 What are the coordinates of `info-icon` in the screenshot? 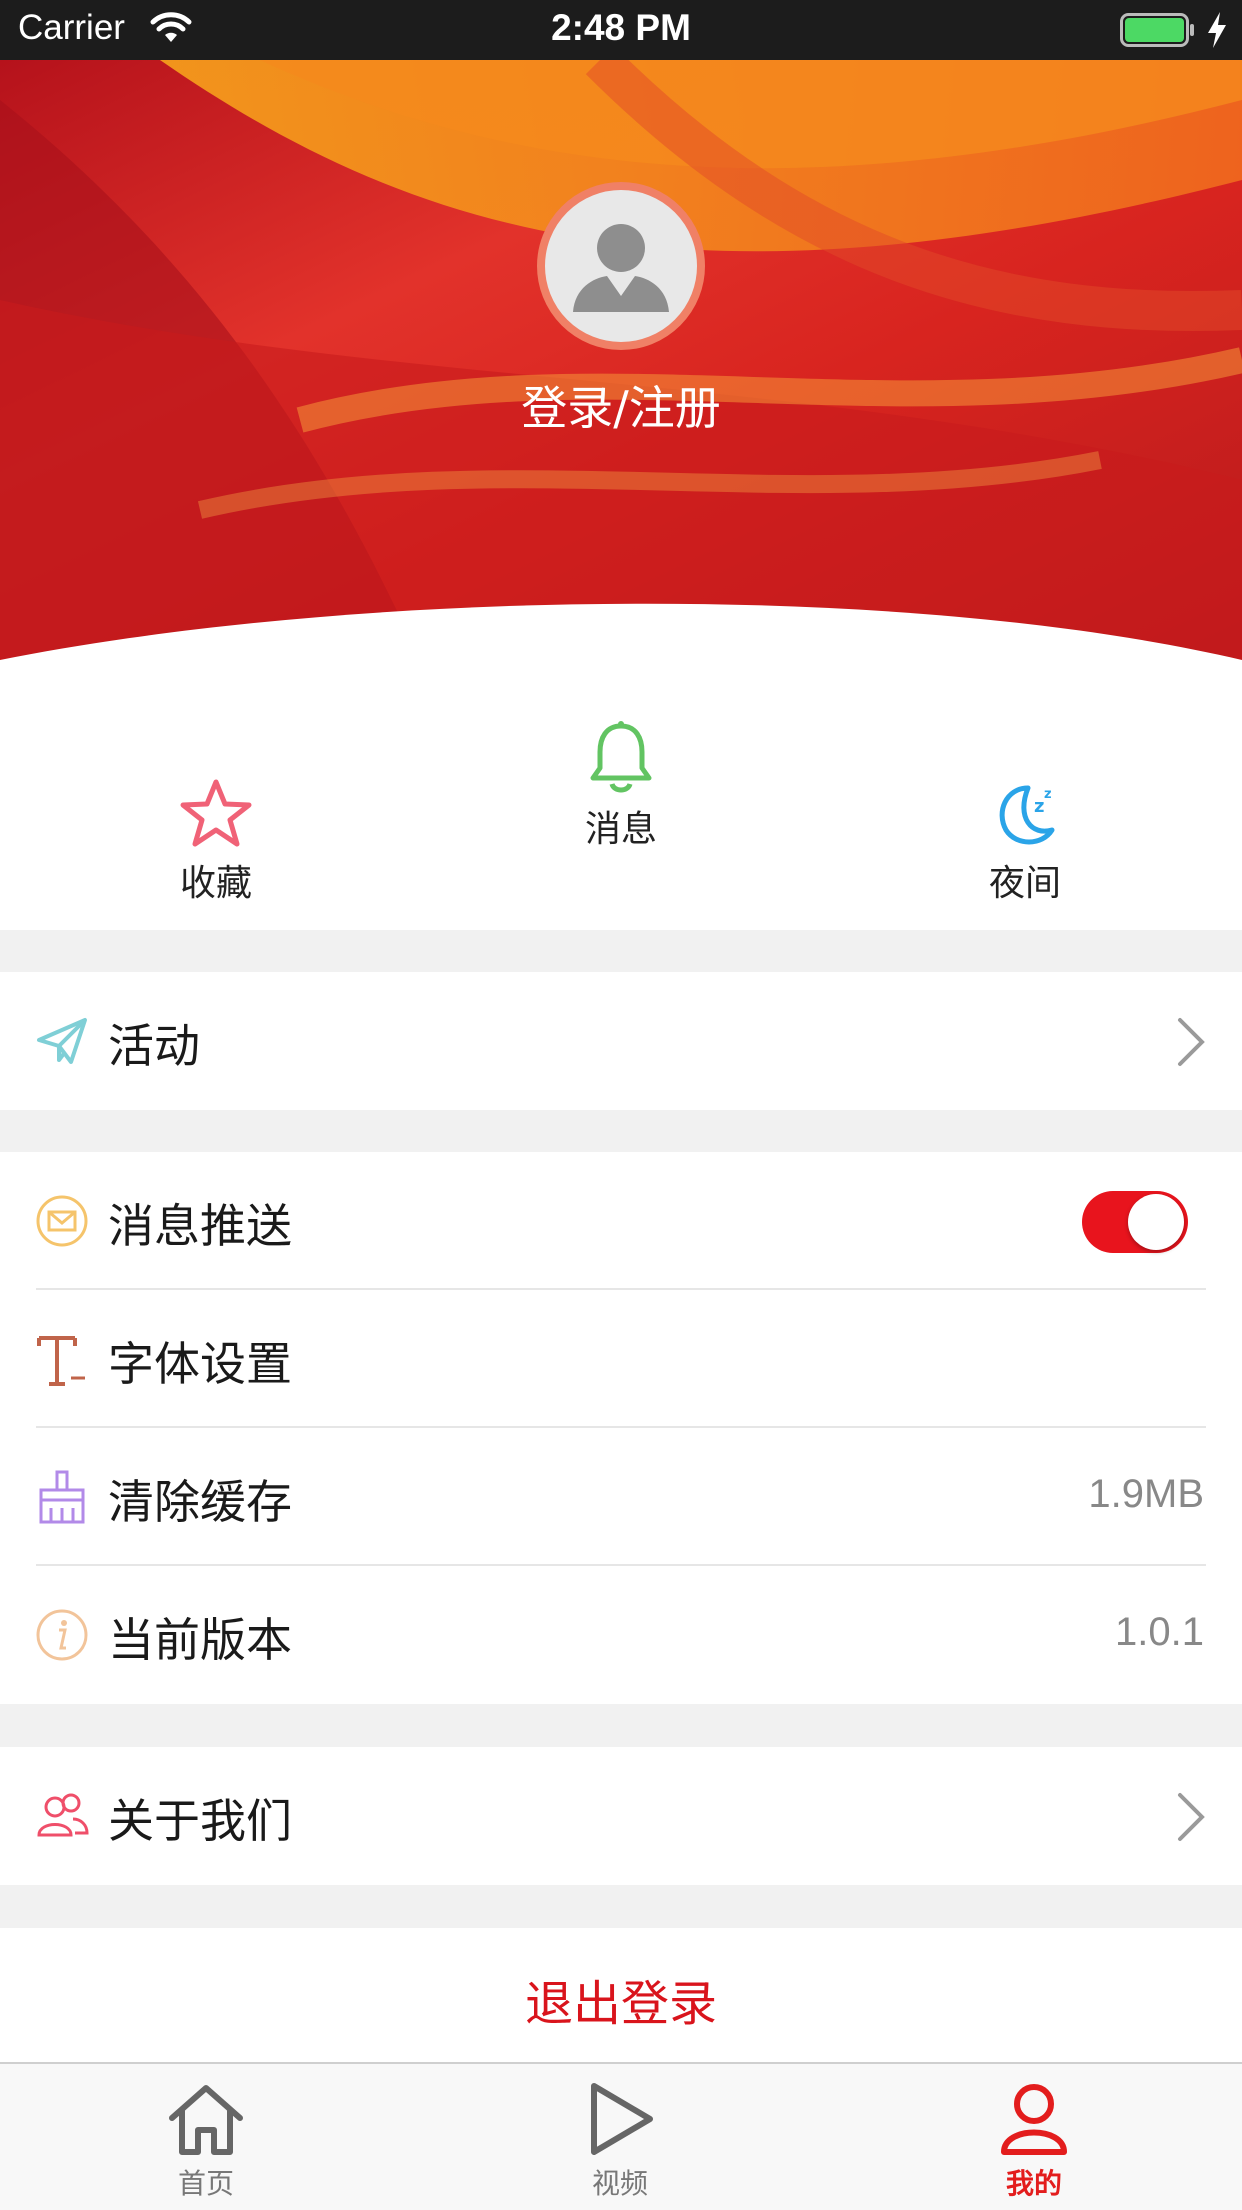 It's located at (62, 1635).